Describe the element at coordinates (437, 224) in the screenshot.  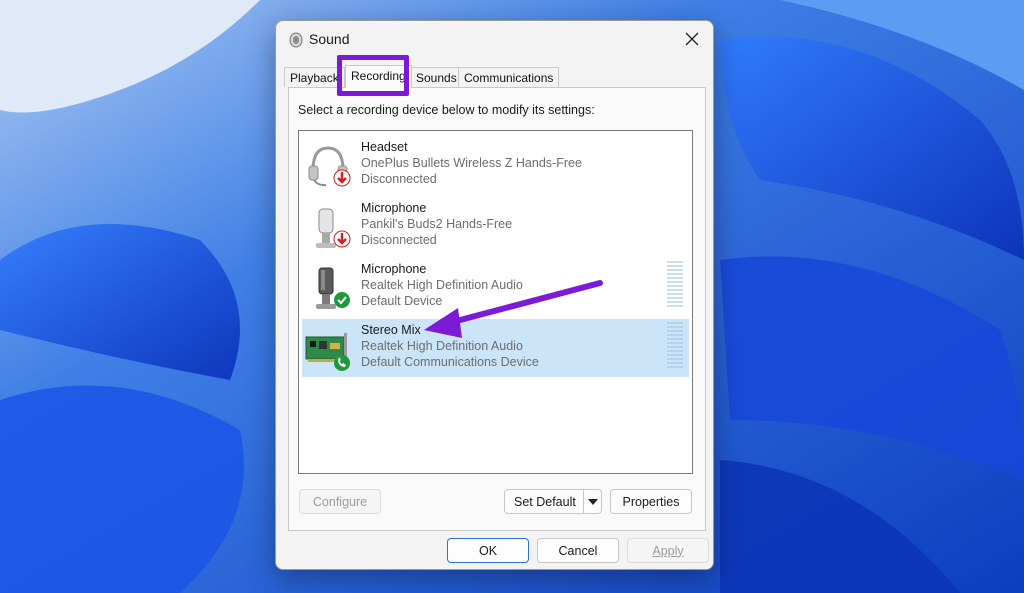
I see `device-description: Pankil's Buds2 Hands-Free` at that location.